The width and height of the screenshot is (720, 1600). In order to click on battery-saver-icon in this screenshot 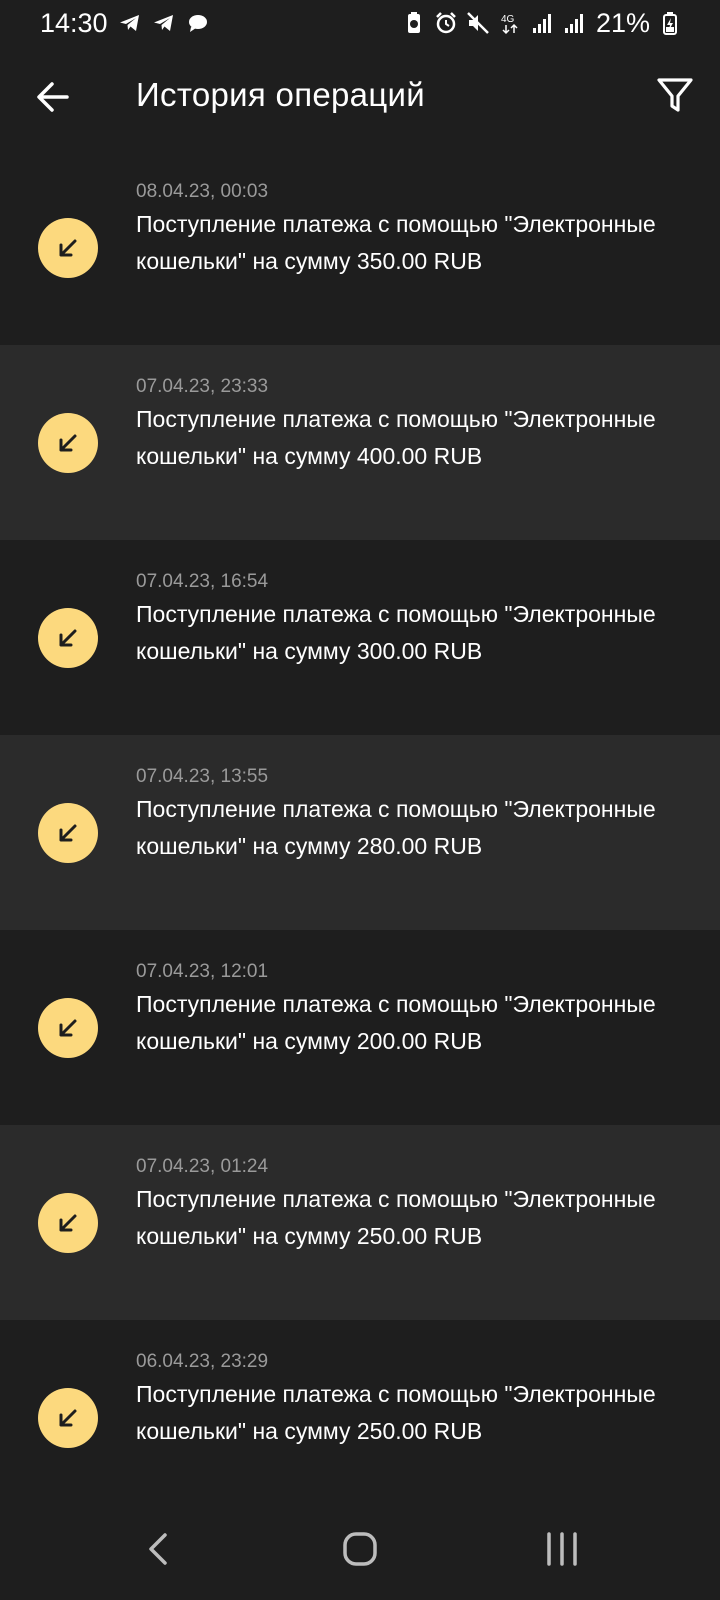, I will do `click(414, 23)`.